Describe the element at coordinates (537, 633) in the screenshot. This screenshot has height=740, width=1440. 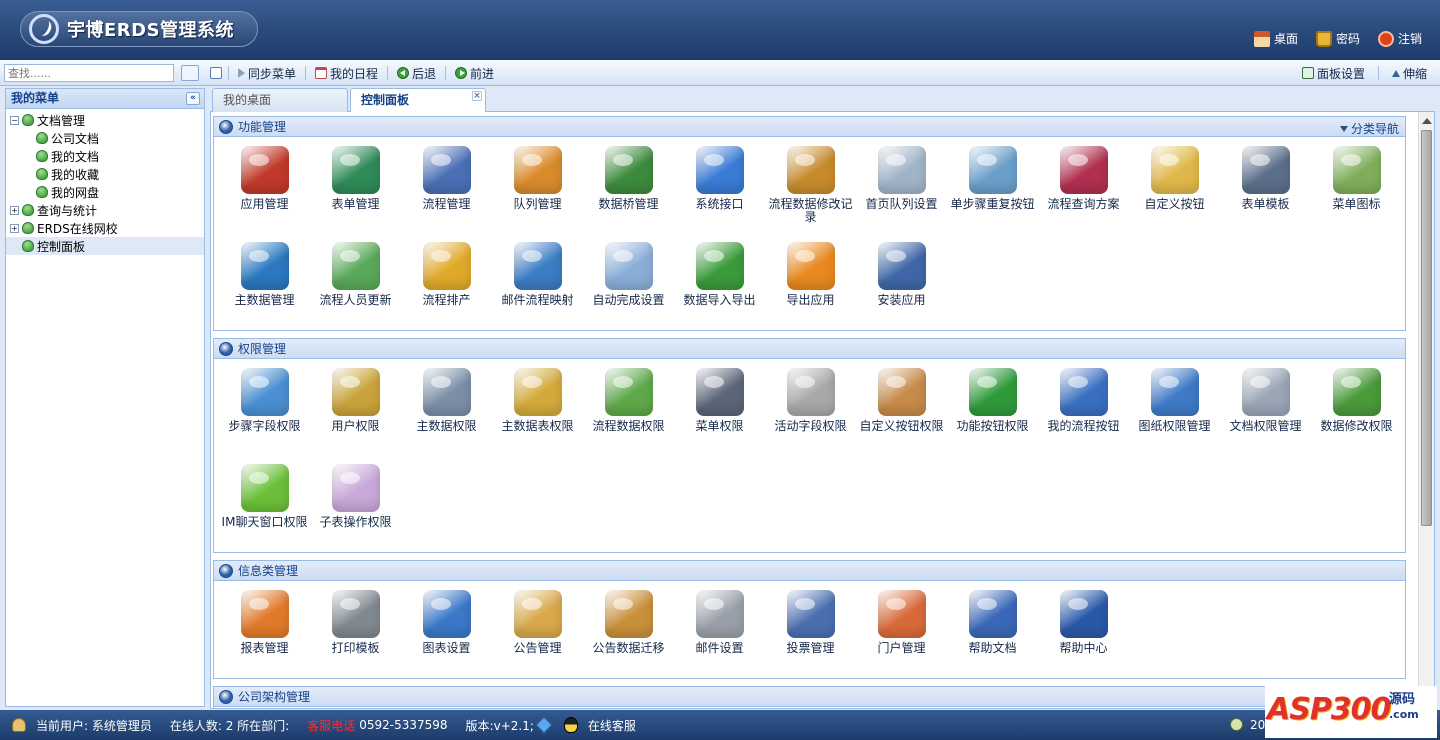
I see `control-panel-item: 公告管理` at that location.